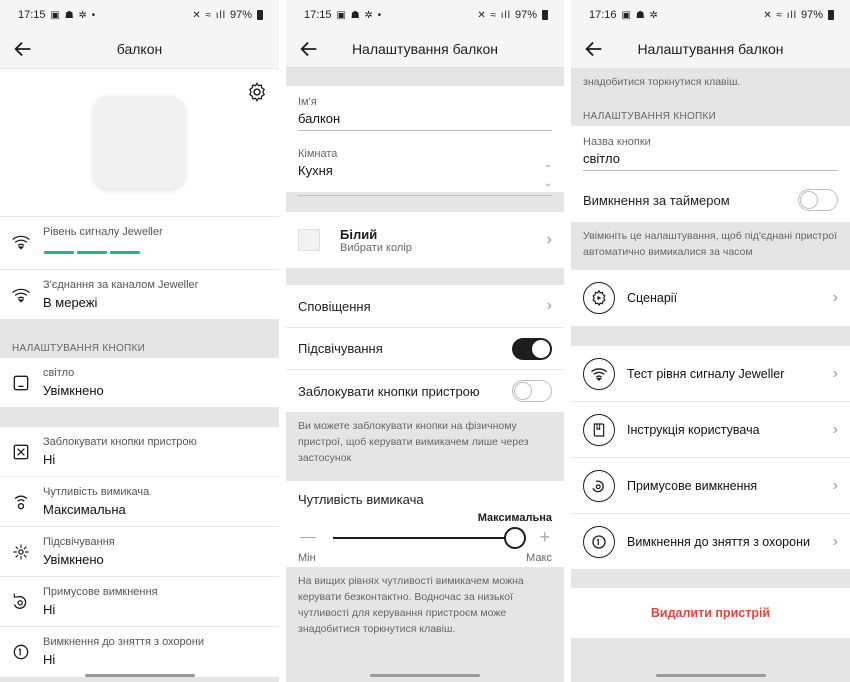 The image size is (850, 682). Describe the element at coordinates (21, 242) in the screenshot. I see `jeweller-signal-icon` at that location.